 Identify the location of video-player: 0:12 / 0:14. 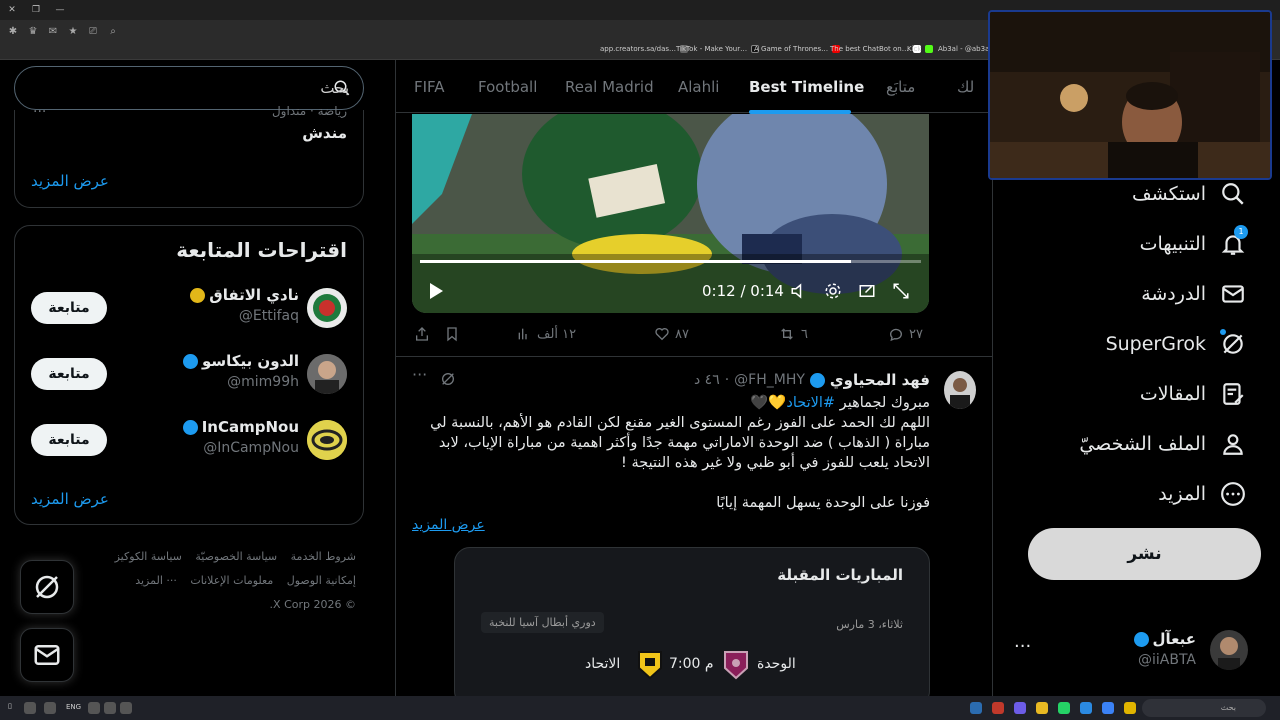
(670, 213).